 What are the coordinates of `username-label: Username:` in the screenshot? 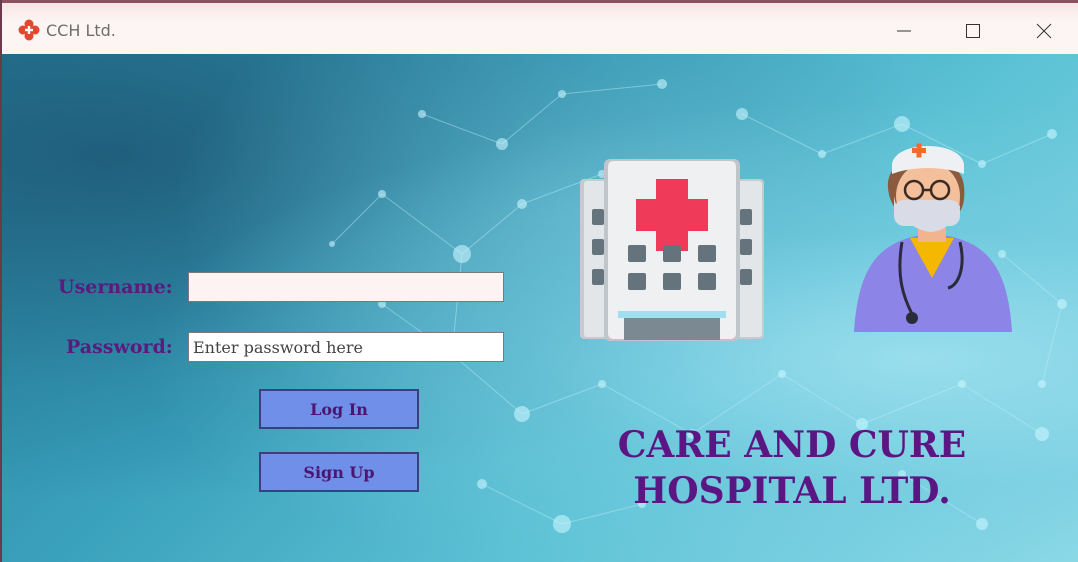 It's located at (115, 287).